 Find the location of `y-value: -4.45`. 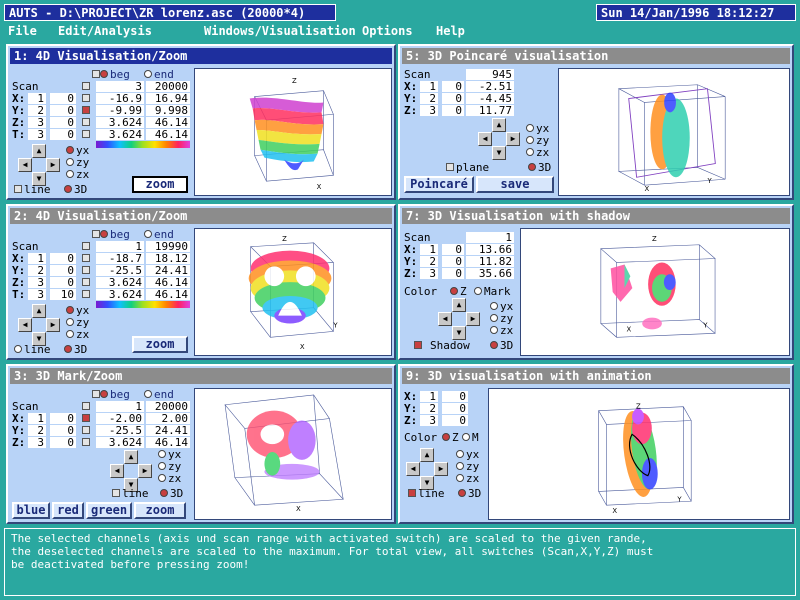

y-value: -4.45 is located at coordinates (490, 98).